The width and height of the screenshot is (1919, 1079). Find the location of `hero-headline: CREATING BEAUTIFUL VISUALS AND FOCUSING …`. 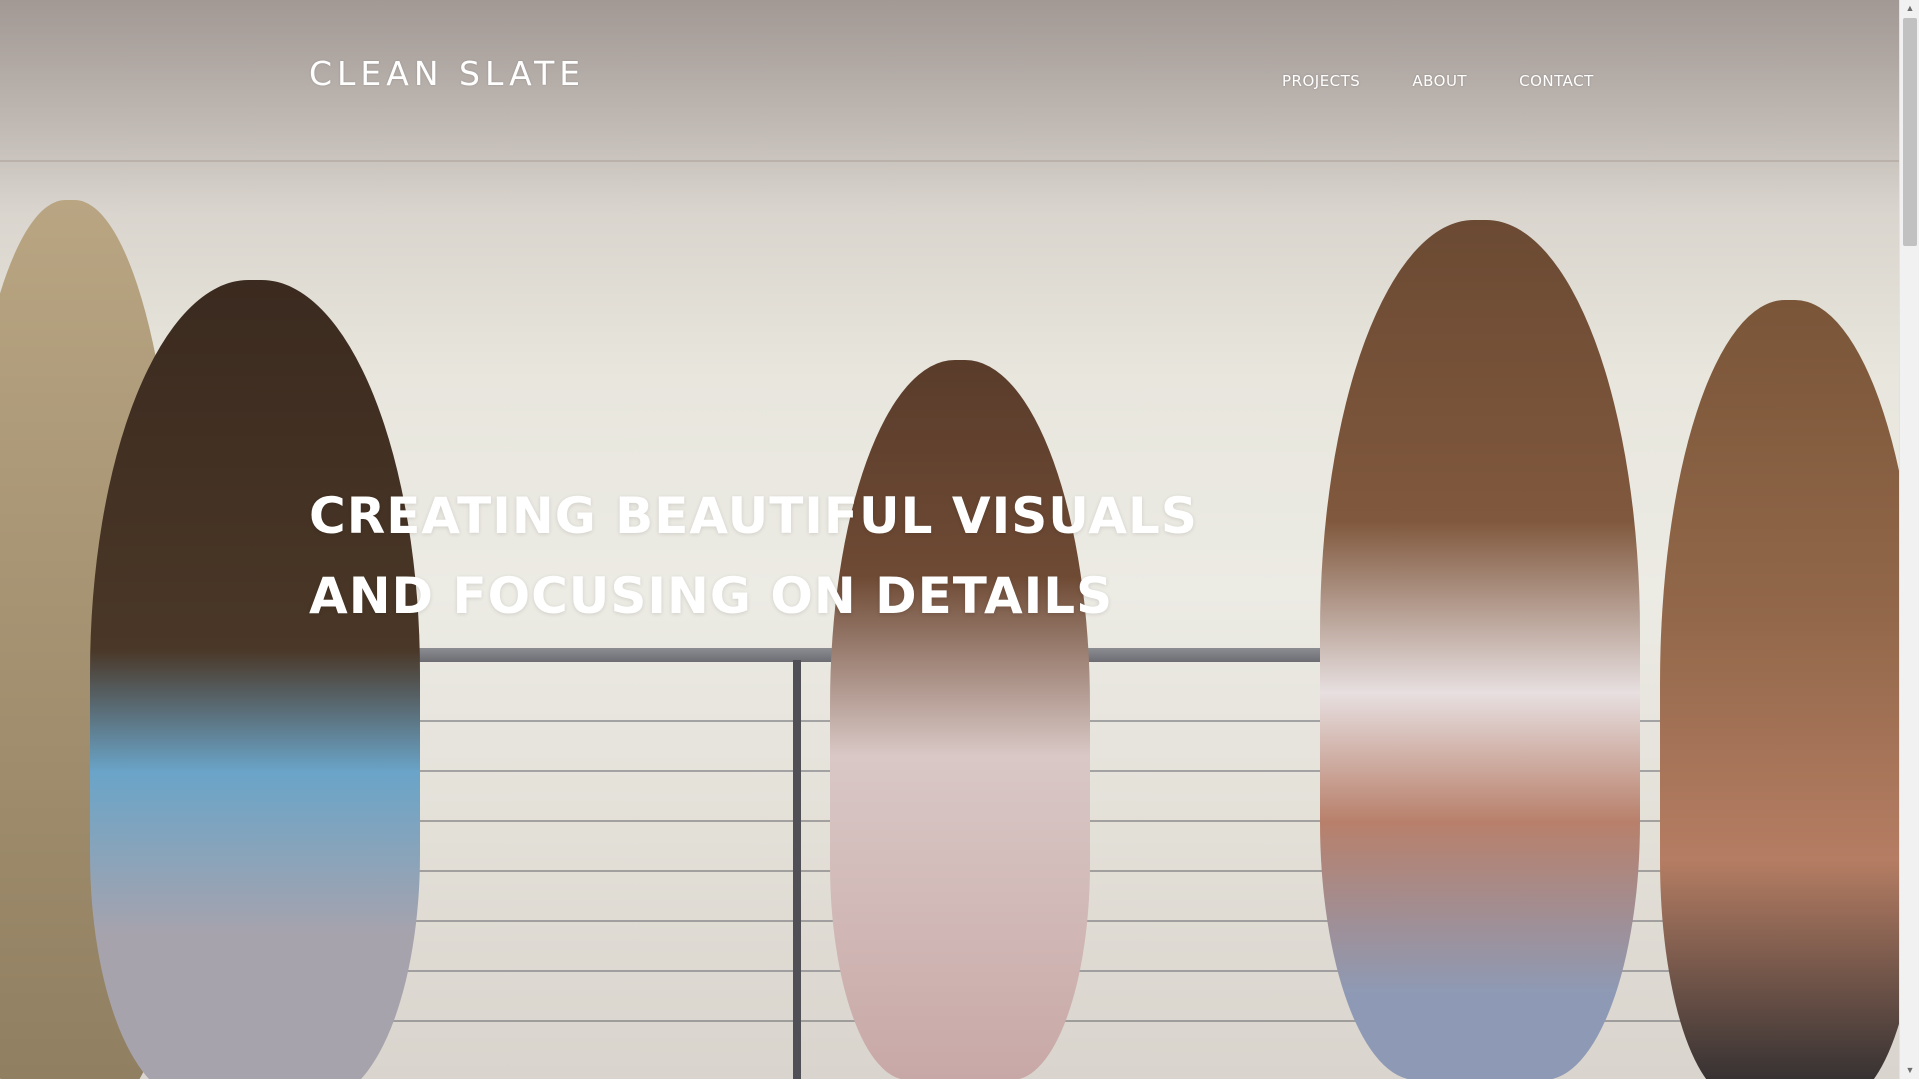

hero-headline: CREATING BEAUTIFUL VISUALS AND FOCUSING … is located at coordinates (753, 556).